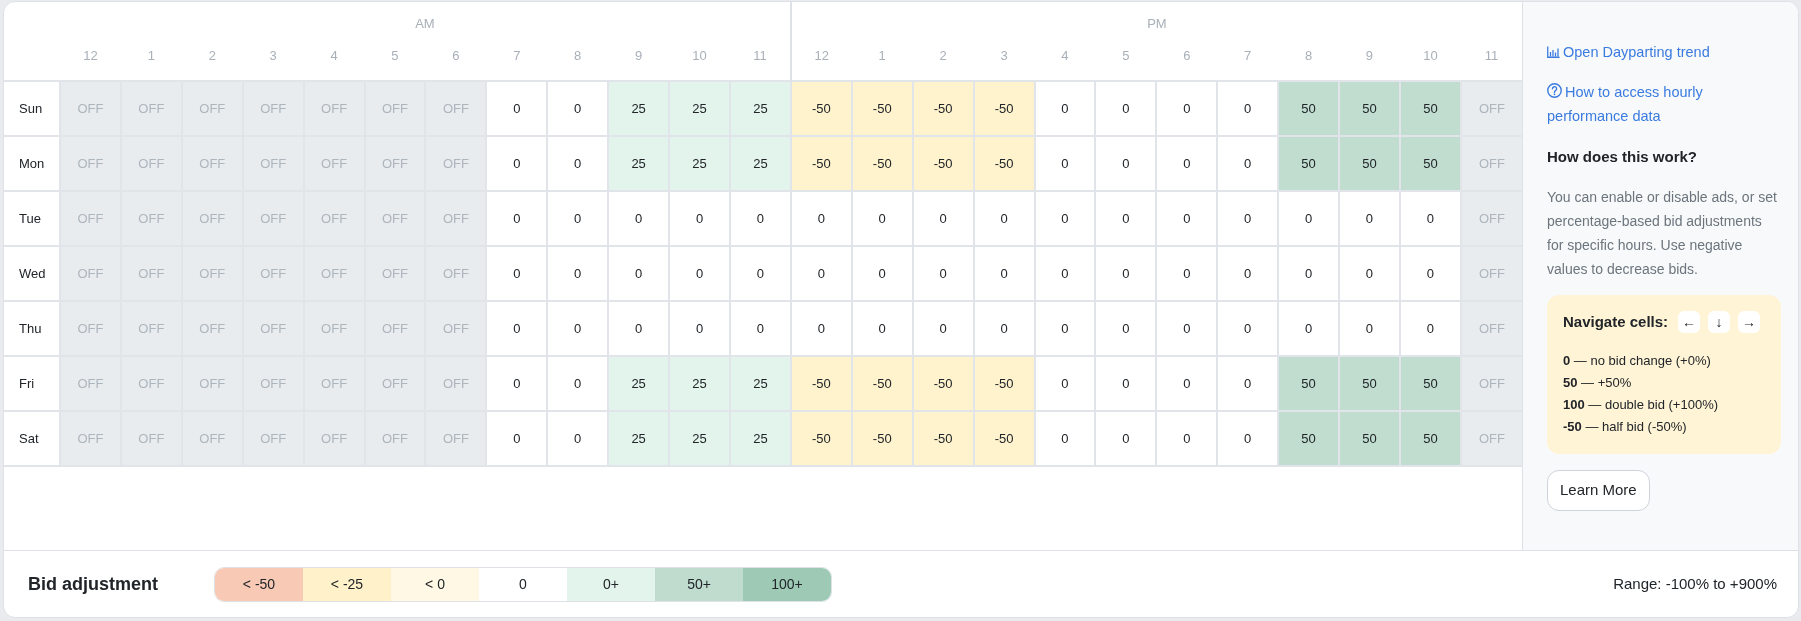 The height and width of the screenshot is (621, 1801). Describe the element at coordinates (1598, 490) in the screenshot. I see `learn-more-button: Learn More` at that location.